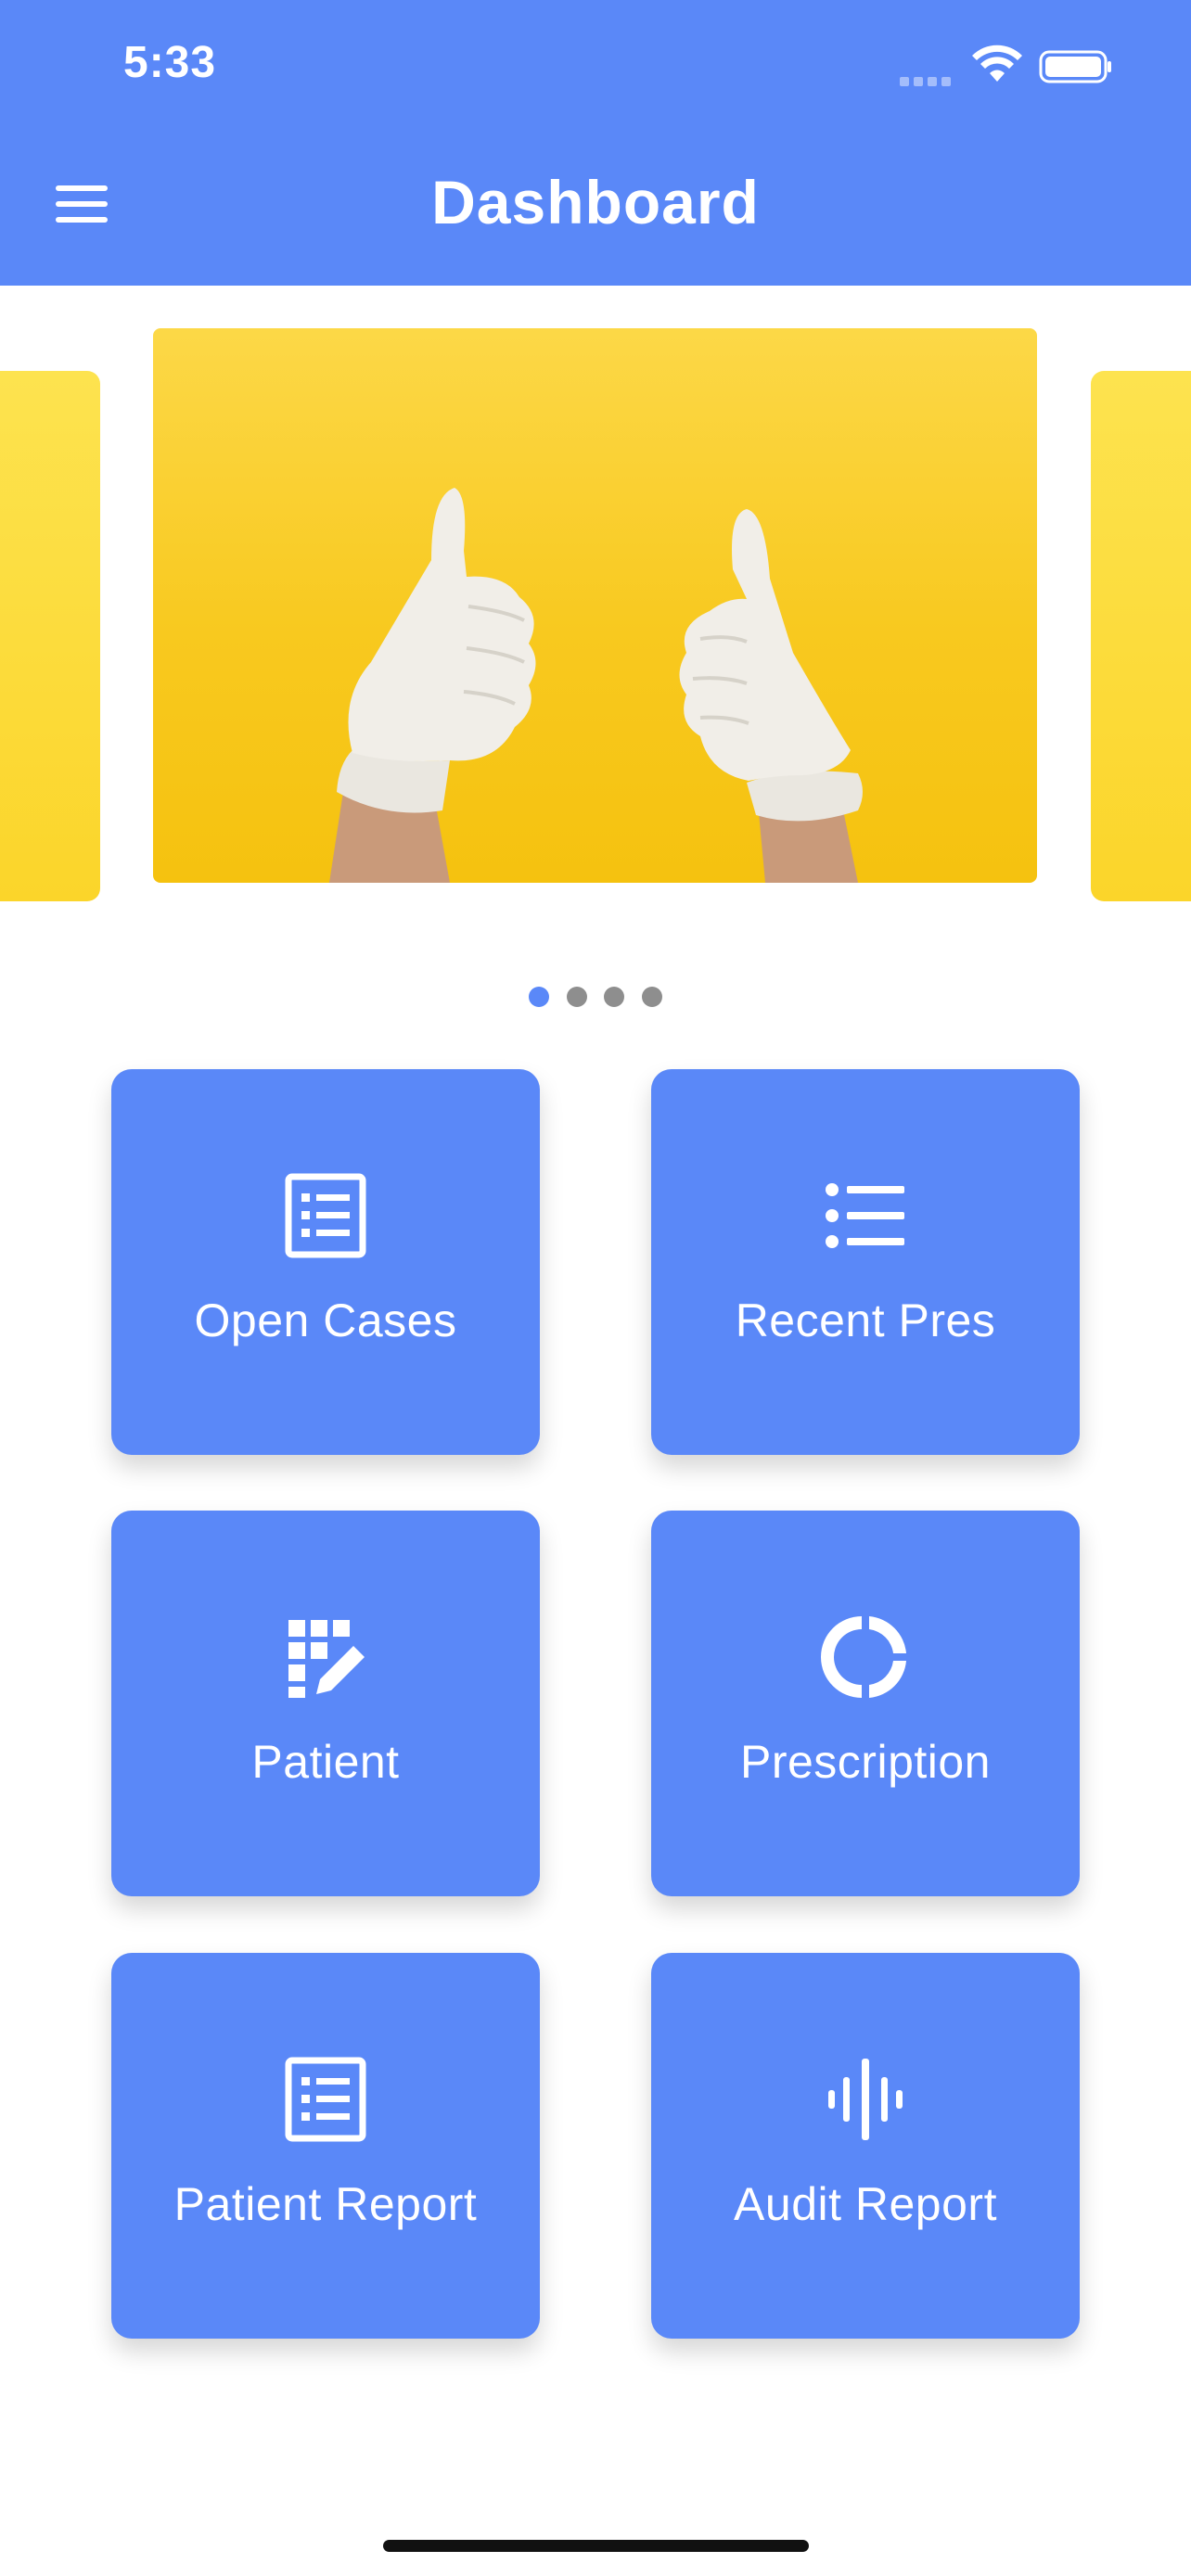 Image resolution: width=1191 pixels, height=2576 pixels. I want to click on grid-edit-icon, so click(326, 1659).